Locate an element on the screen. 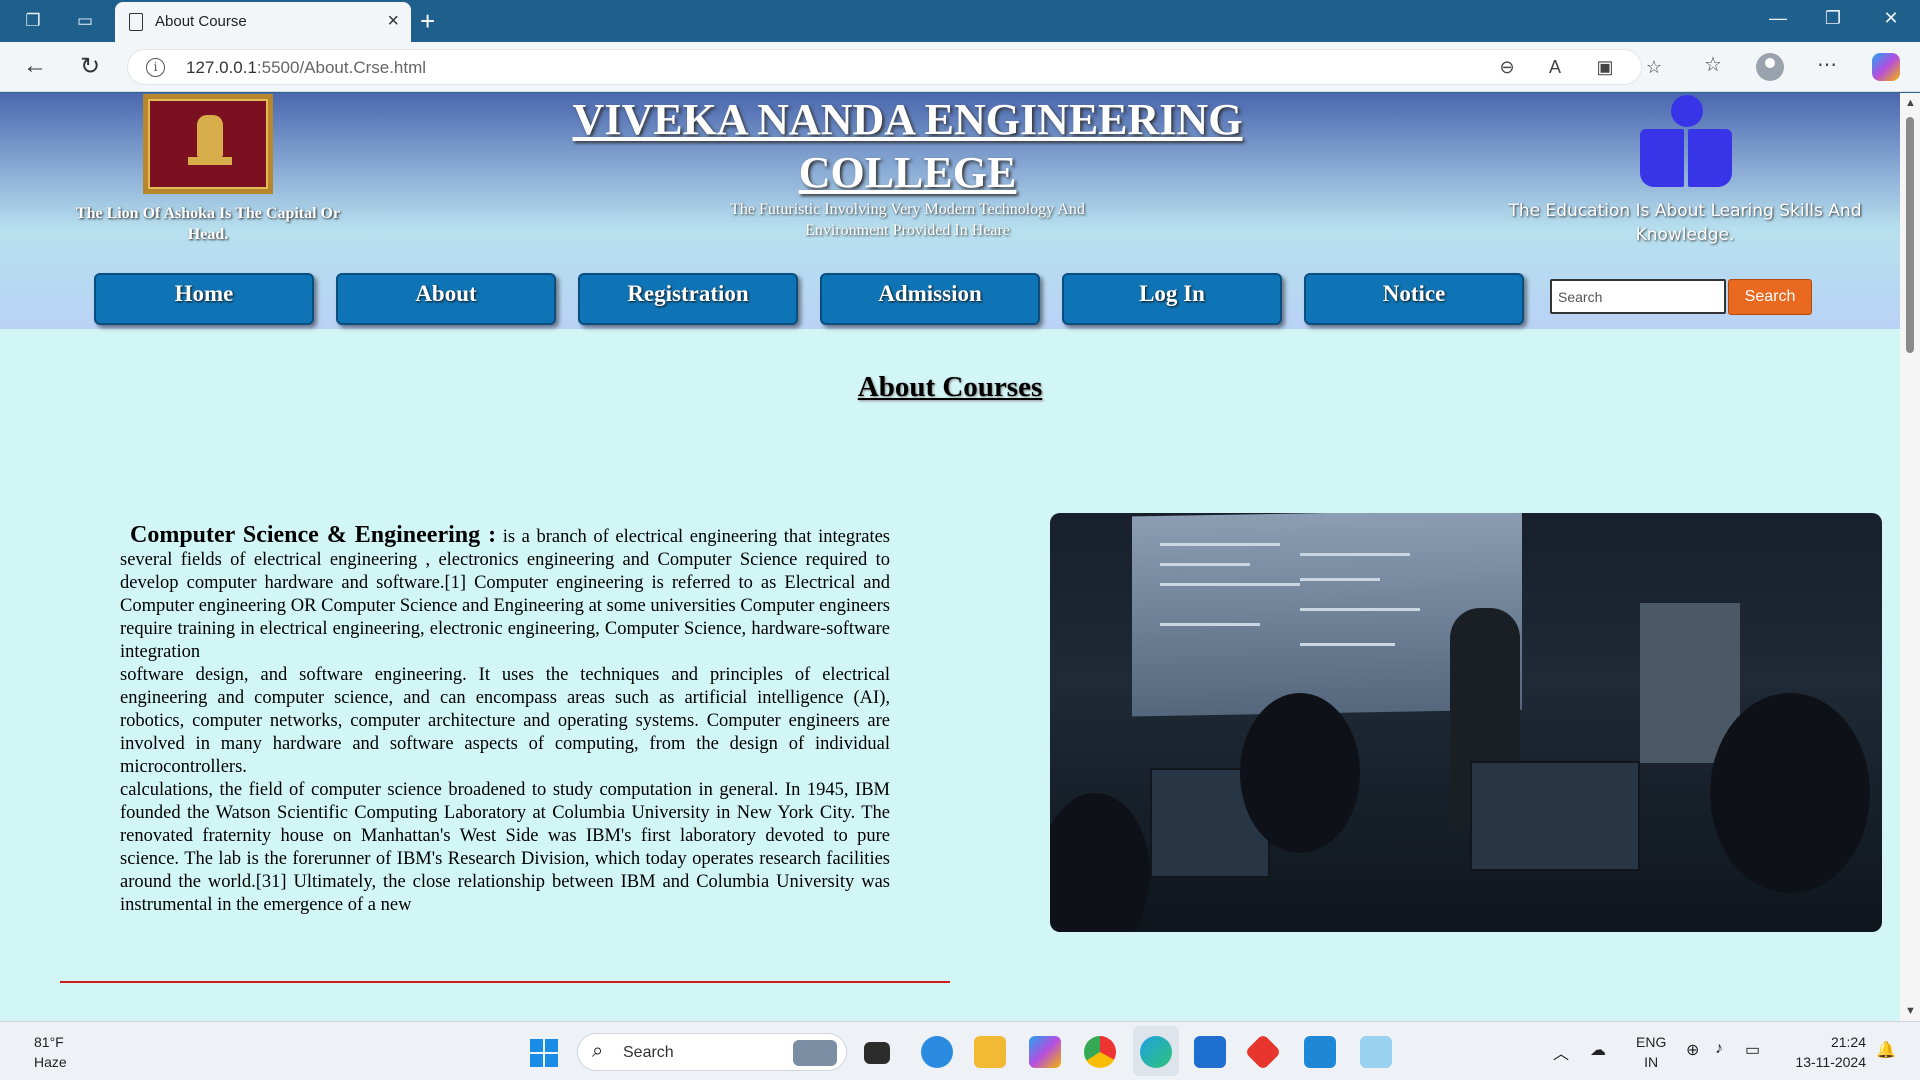 This screenshot has width=1920, height=1080. date: 13-11-2024 is located at coordinates (1830, 1062).